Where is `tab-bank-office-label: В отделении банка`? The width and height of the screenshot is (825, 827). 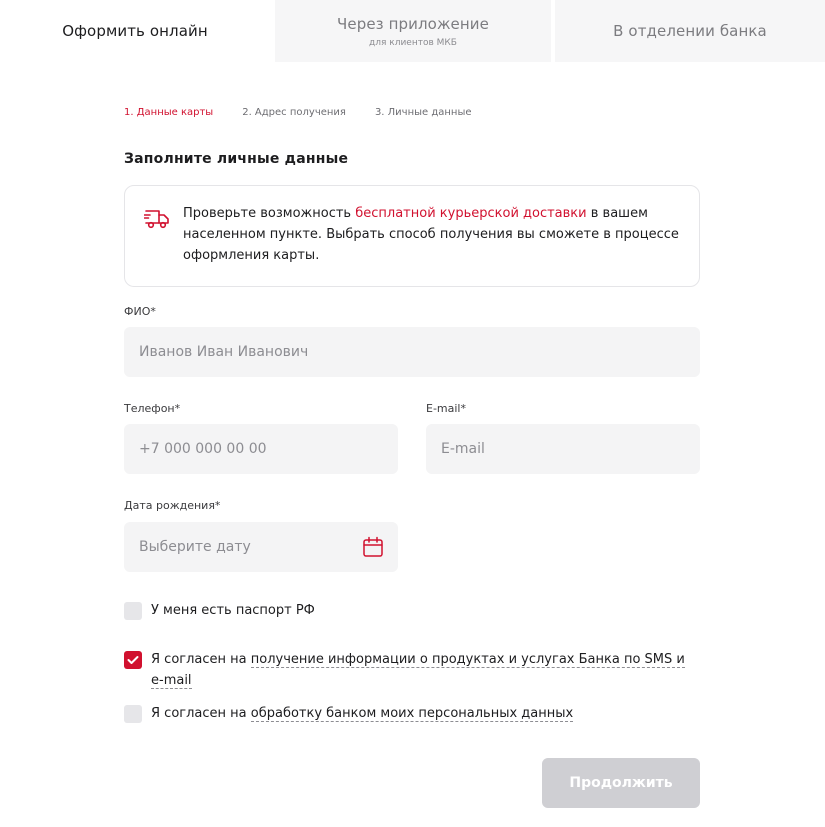
tab-bank-office-label: В отделении банка is located at coordinates (690, 31).